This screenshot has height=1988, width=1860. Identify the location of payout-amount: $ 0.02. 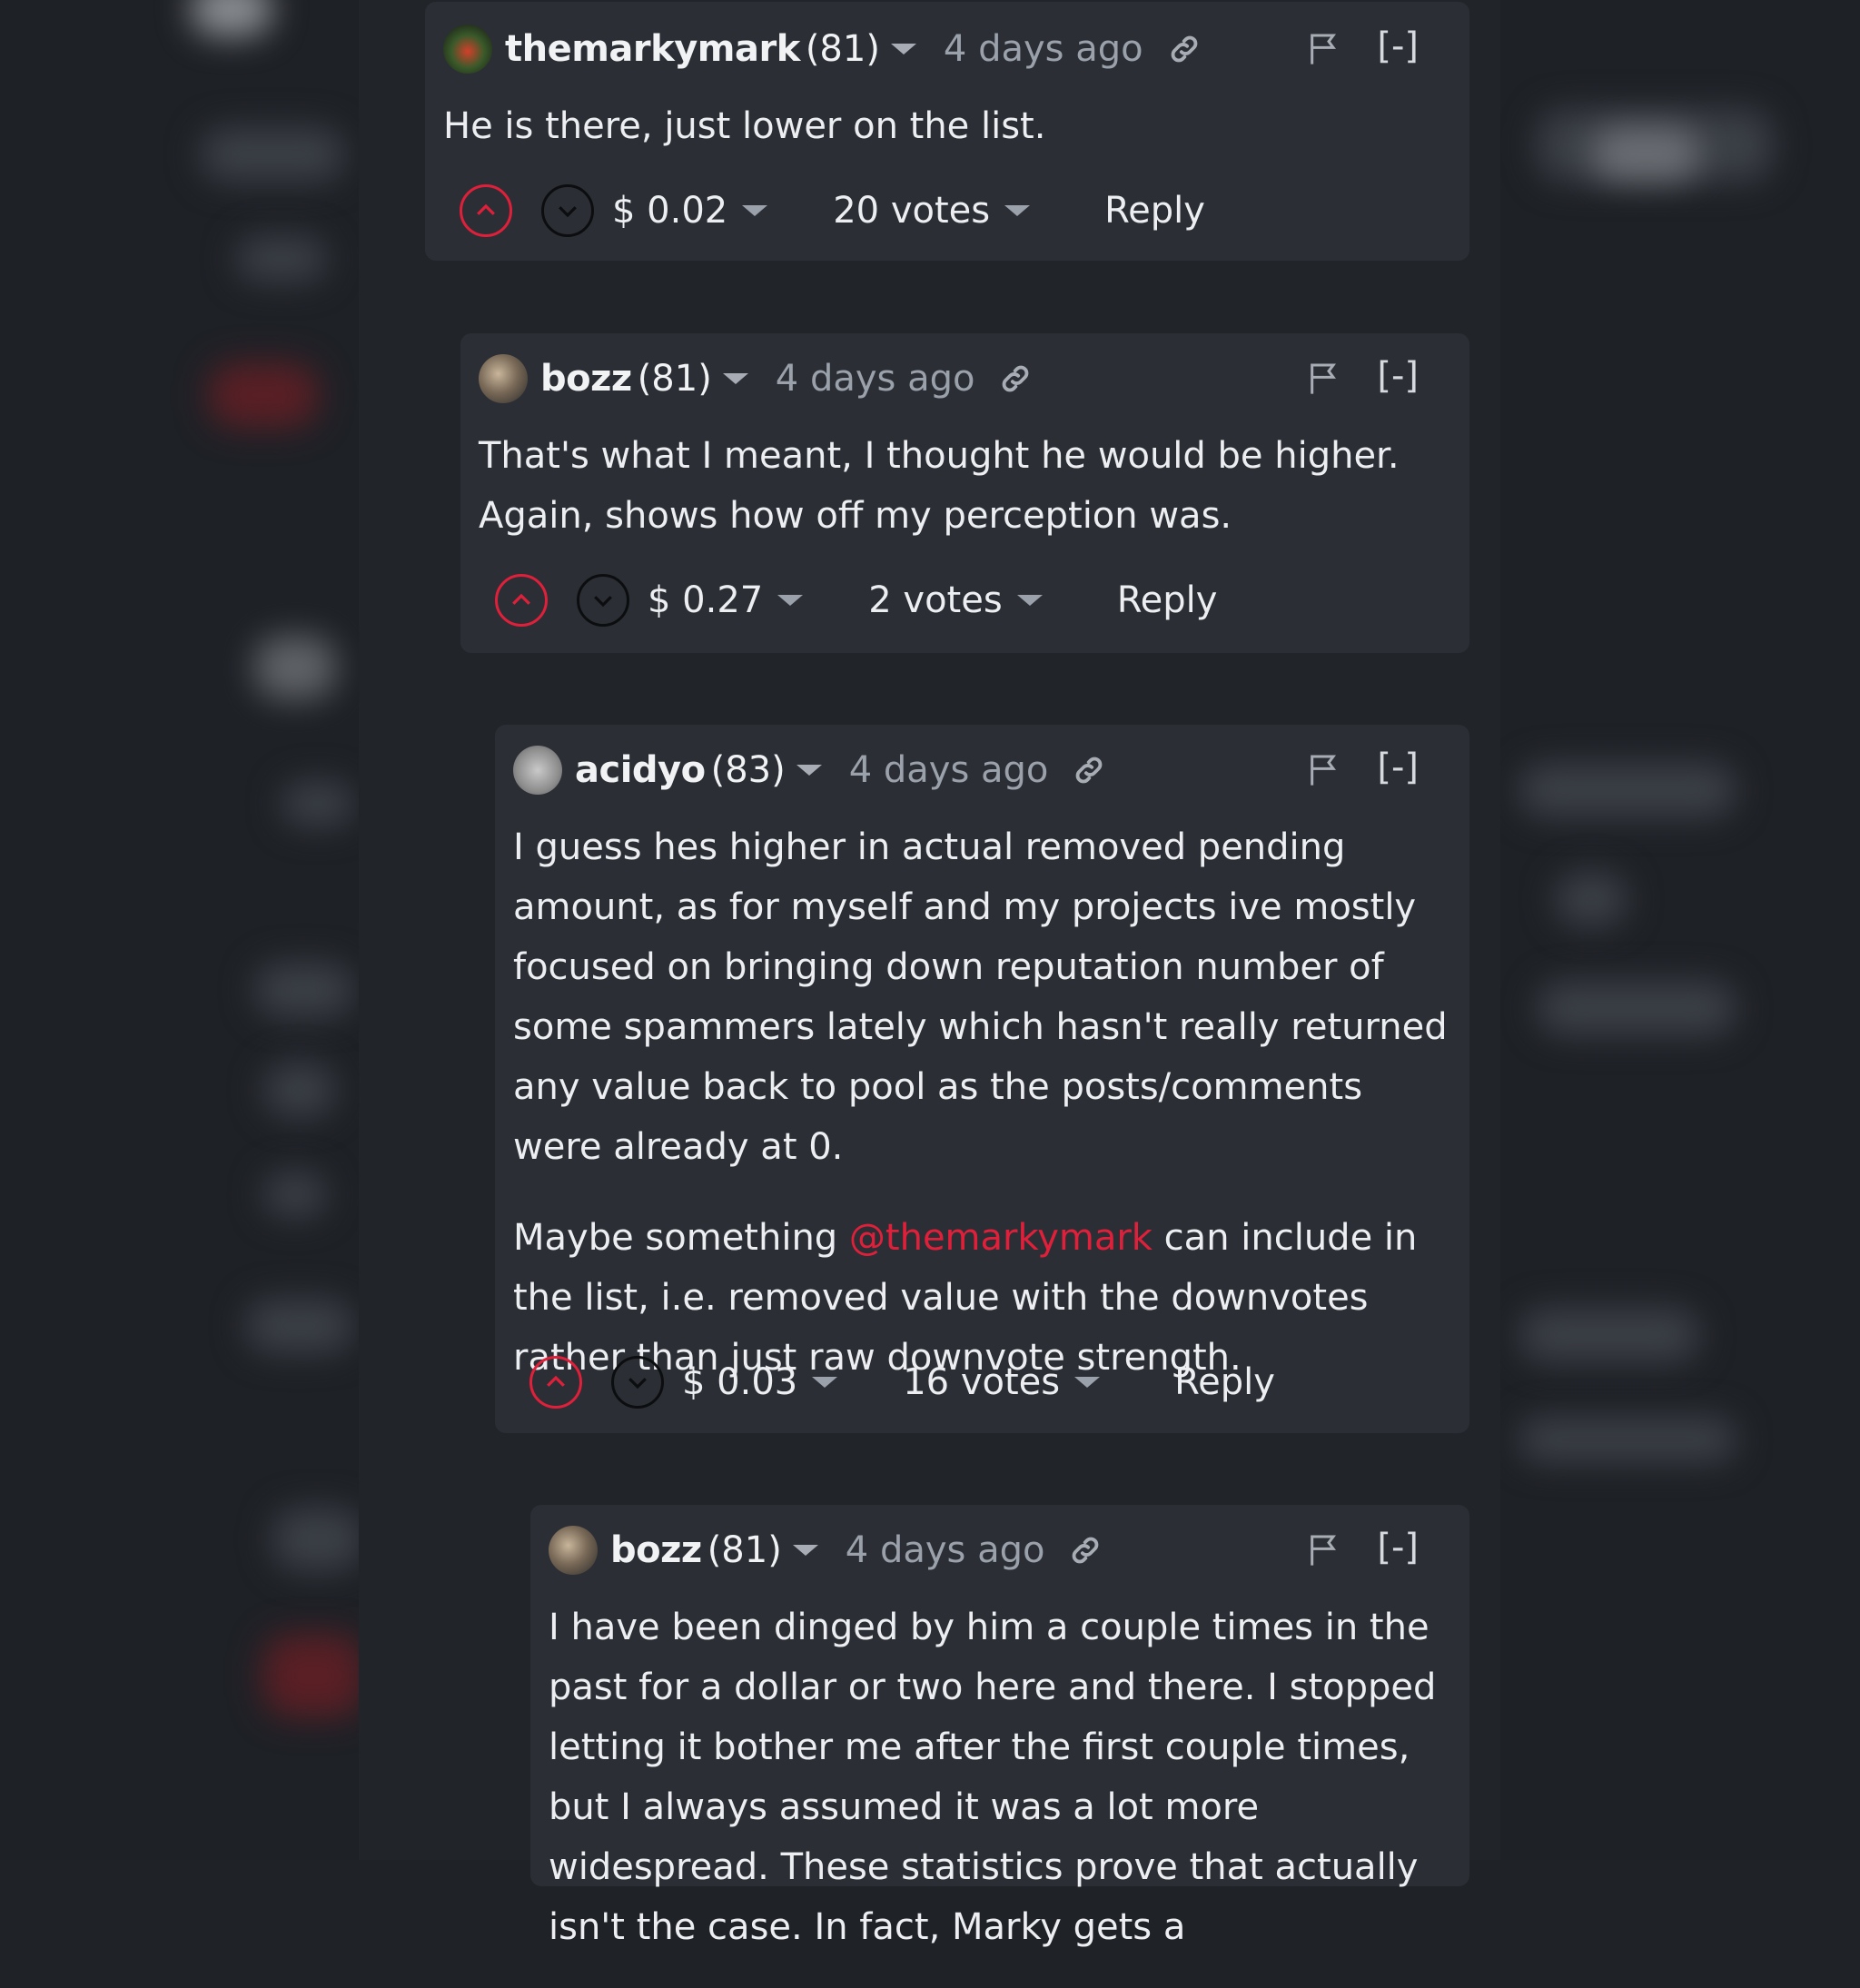
(669, 211).